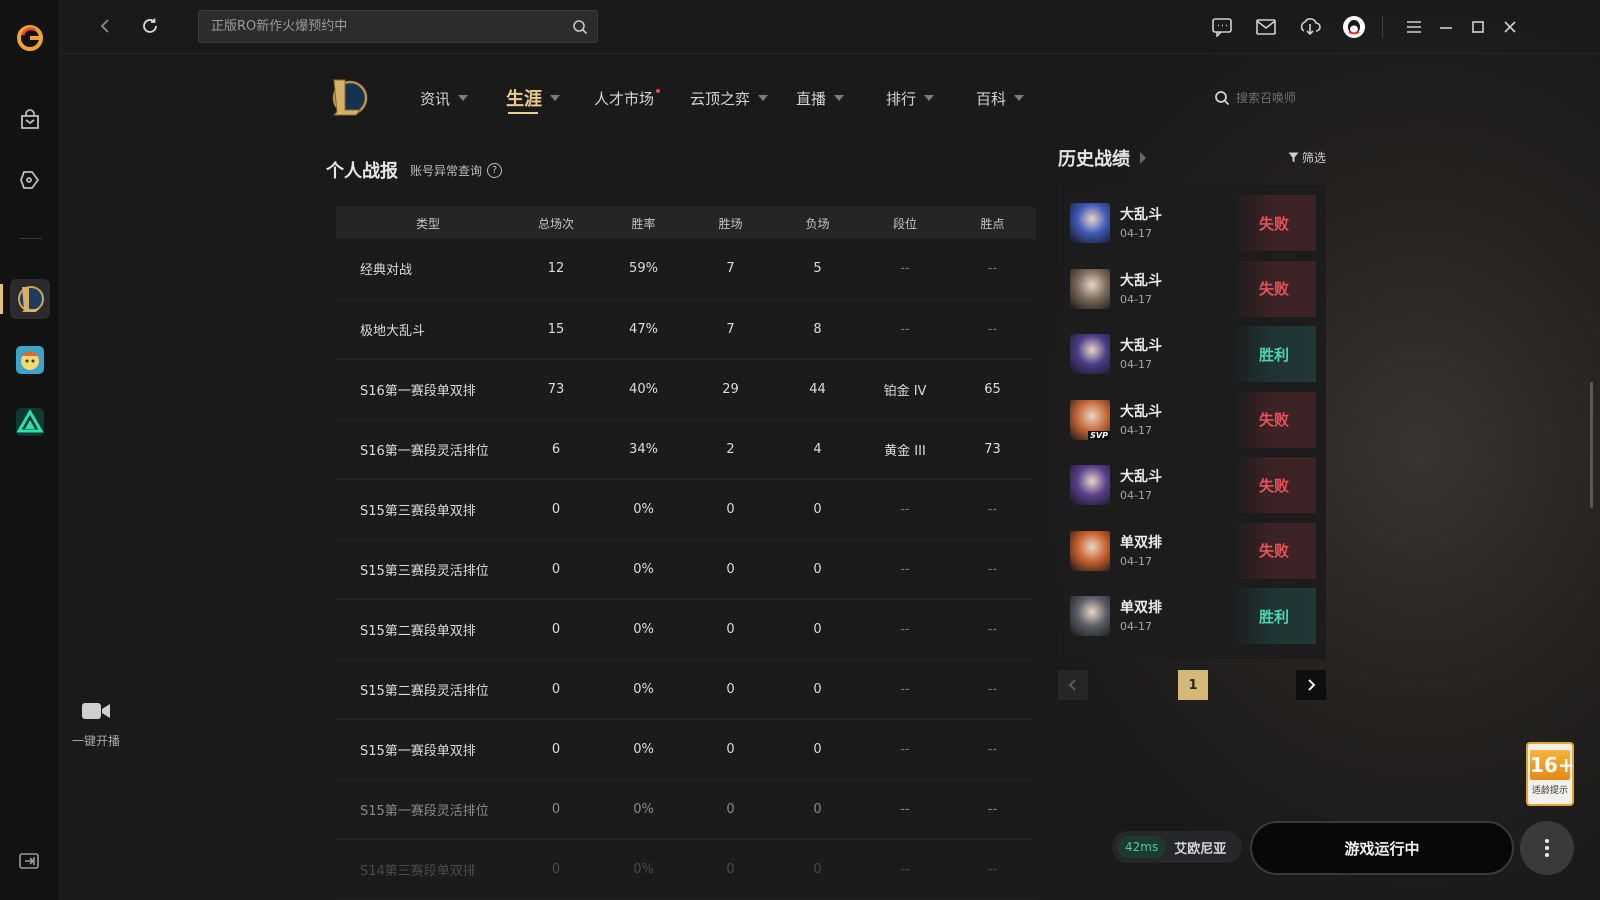 This screenshot has width=1600, height=900. What do you see at coordinates (29, 863) in the screenshot?
I see `collapse-sidebar-icon` at bounding box center [29, 863].